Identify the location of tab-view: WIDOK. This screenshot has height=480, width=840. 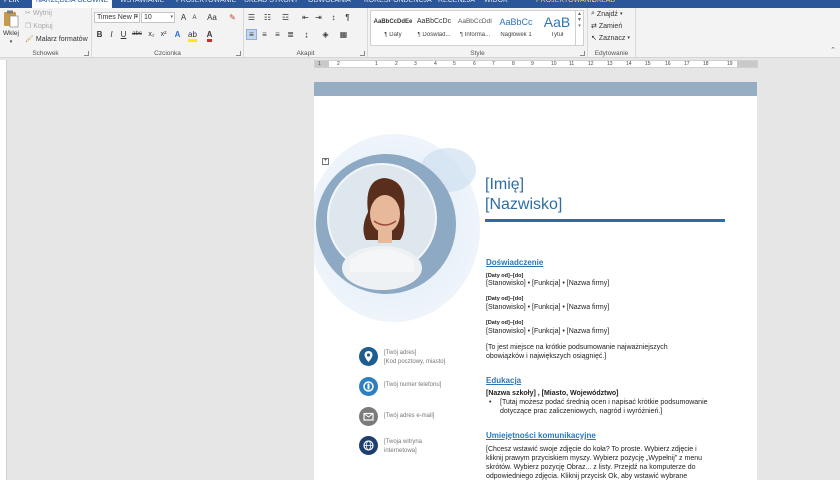
(496, 4).